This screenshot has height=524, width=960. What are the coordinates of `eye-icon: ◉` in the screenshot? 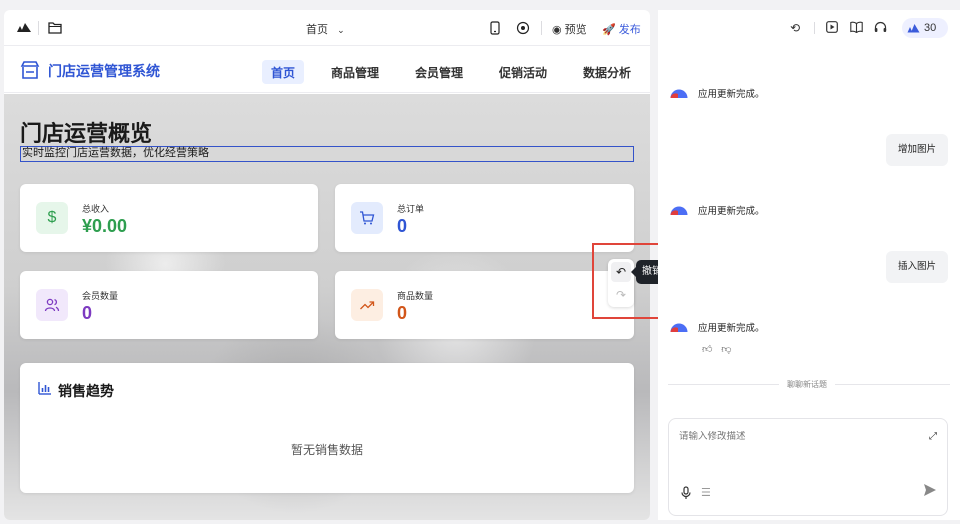 It's located at (557, 30).